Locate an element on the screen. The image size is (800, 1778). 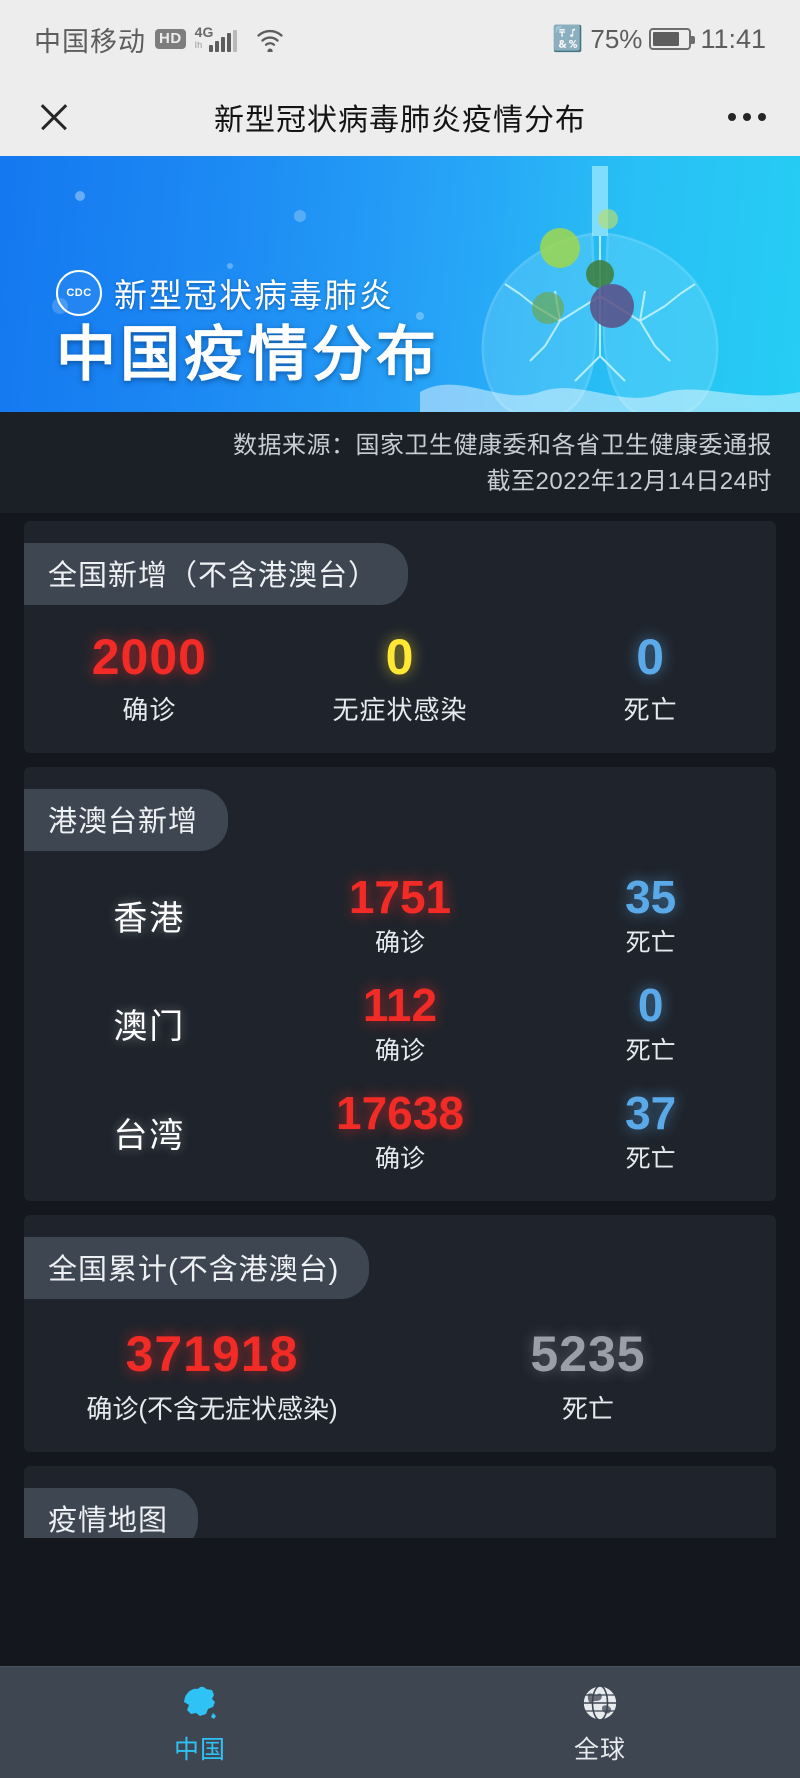
hongkong-deaths: 35 死亡 is located at coordinates (650, 914).